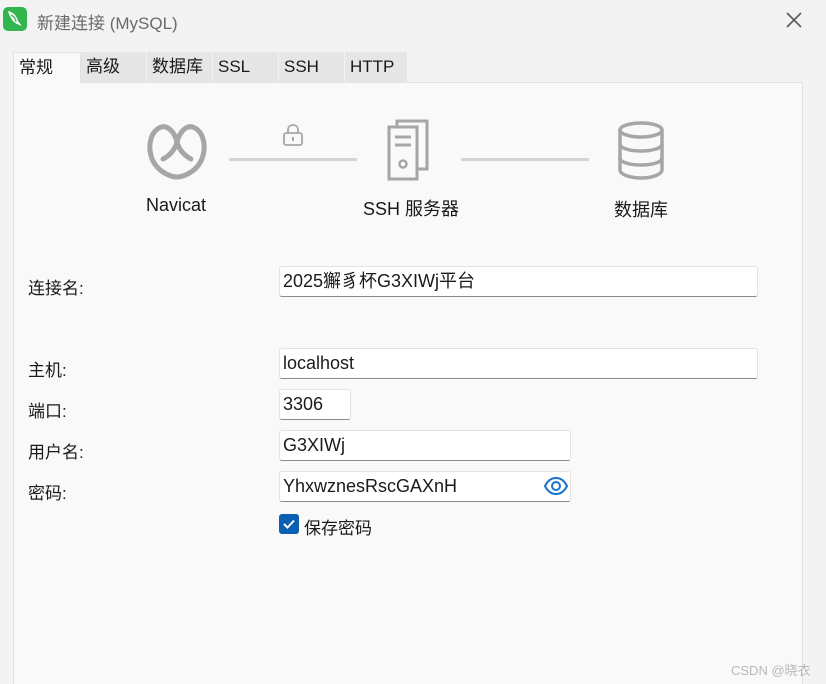 The image size is (826, 684). What do you see at coordinates (289, 524) in the screenshot?
I see `save-password-checkbox` at bounding box center [289, 524].